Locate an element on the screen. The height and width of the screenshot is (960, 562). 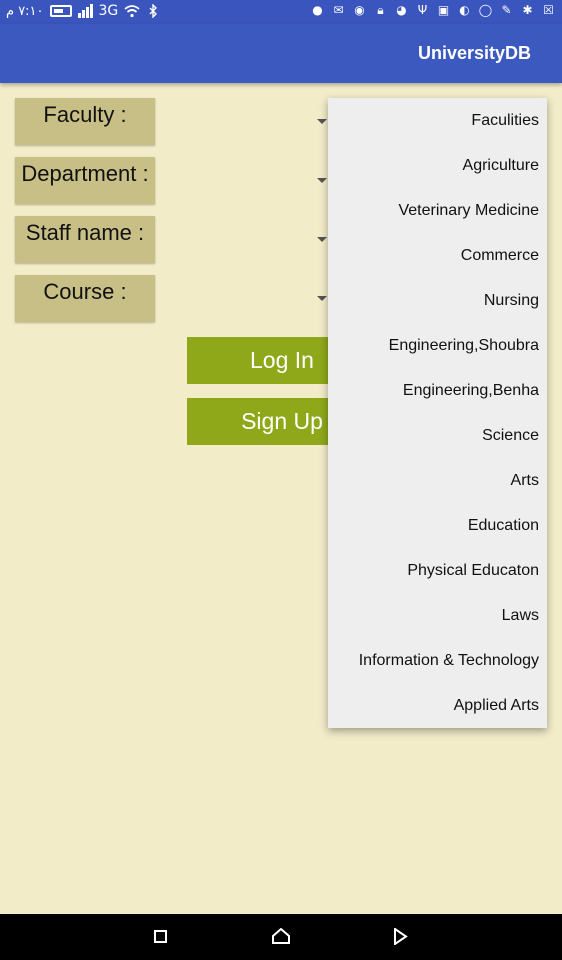
back-icon is located at coordinates (400, 936).